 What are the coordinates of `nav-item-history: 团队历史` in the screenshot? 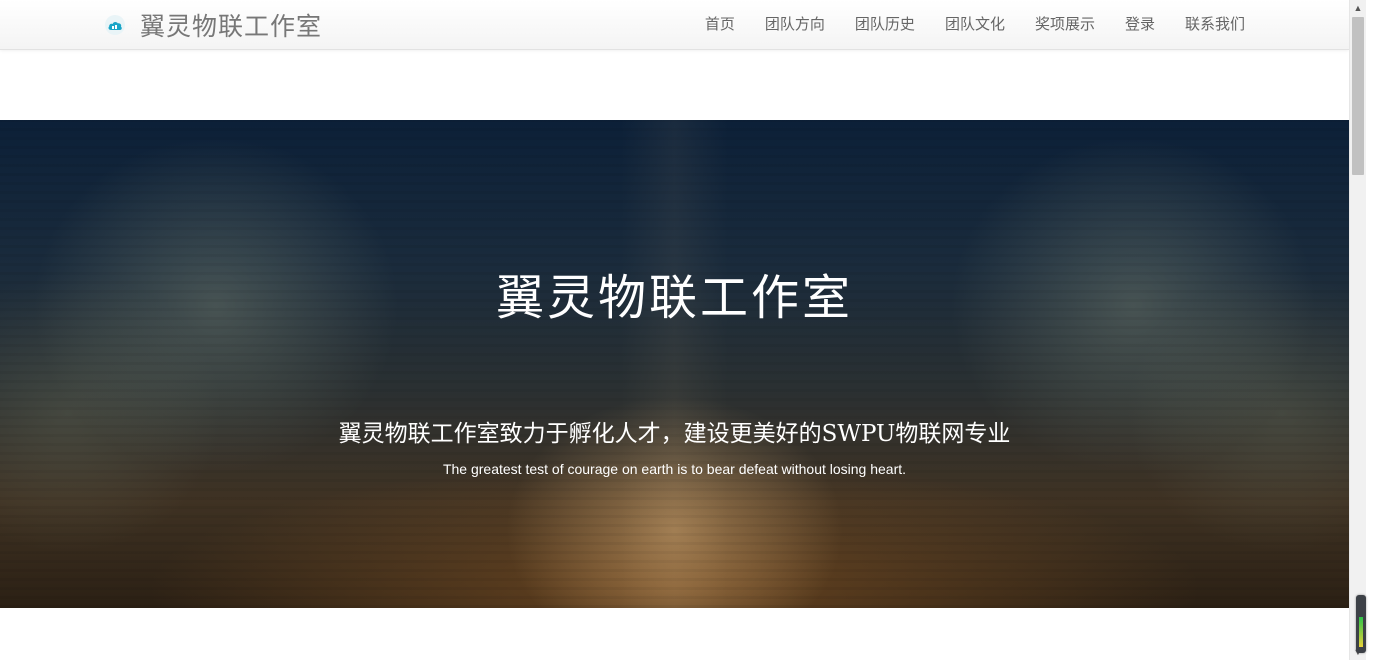 It's located at (885, 25).